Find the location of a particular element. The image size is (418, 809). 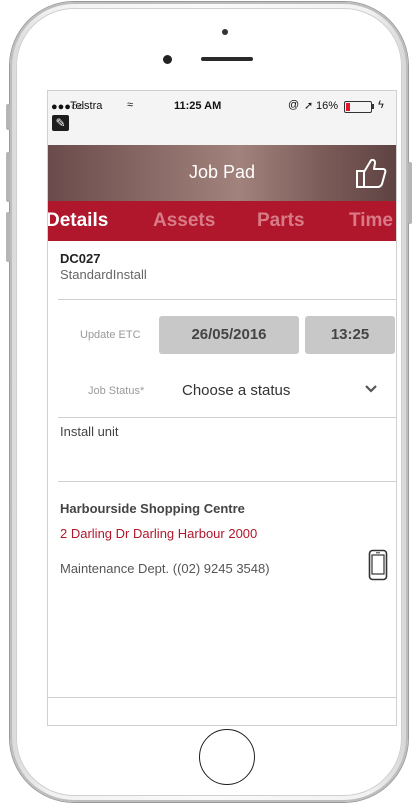

tab-parts: Parts is located at coordinates (281, 221).